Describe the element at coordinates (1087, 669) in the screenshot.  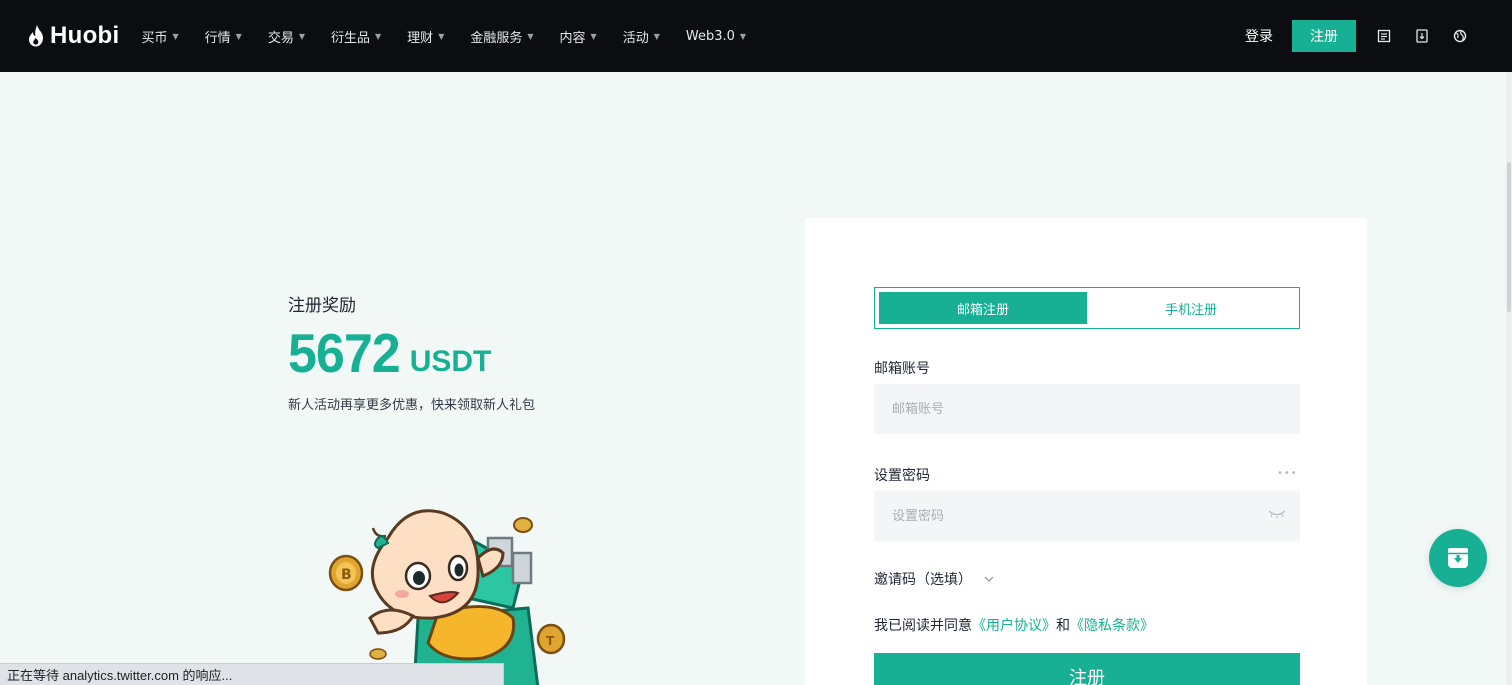
I see `submit-register-button: 注册` at that location.